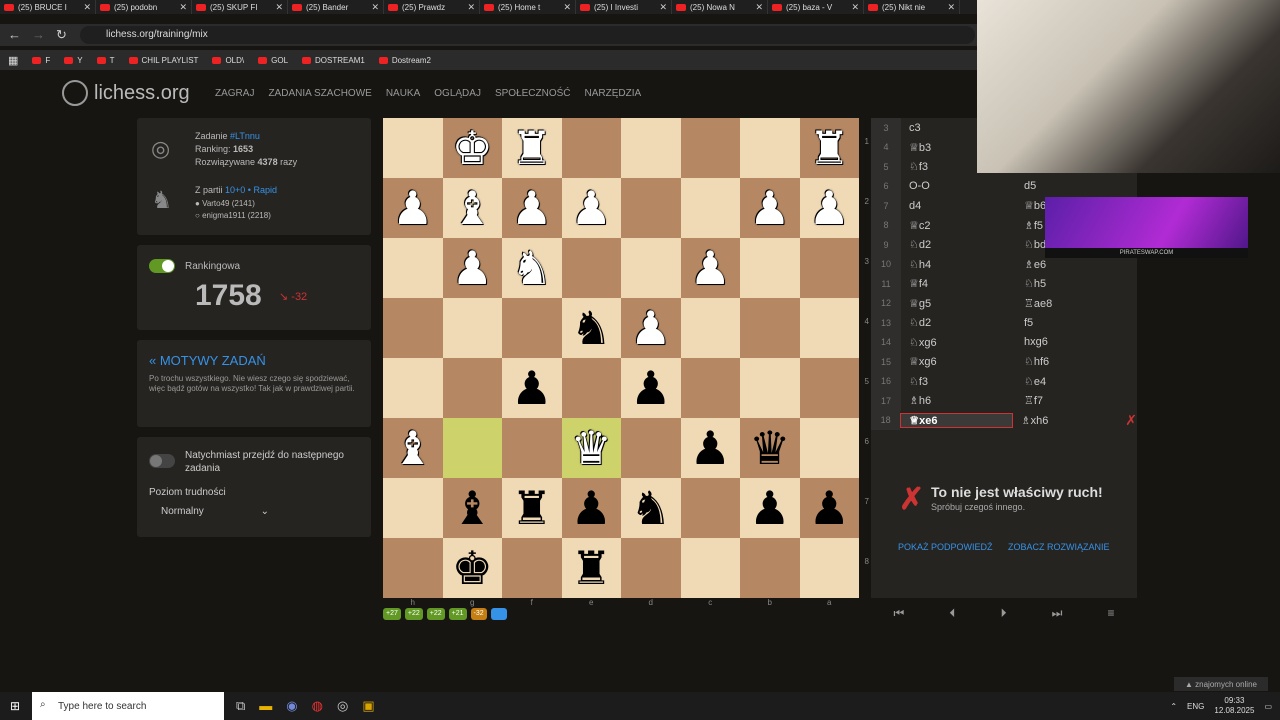 Image resolution: width=1280 pixels, height=720 pixels. What do you see at coordinates (1221, 684) in the screenshot?
I see `friends-online: ▲ znajomych online` at bounding box center [1221, 684].